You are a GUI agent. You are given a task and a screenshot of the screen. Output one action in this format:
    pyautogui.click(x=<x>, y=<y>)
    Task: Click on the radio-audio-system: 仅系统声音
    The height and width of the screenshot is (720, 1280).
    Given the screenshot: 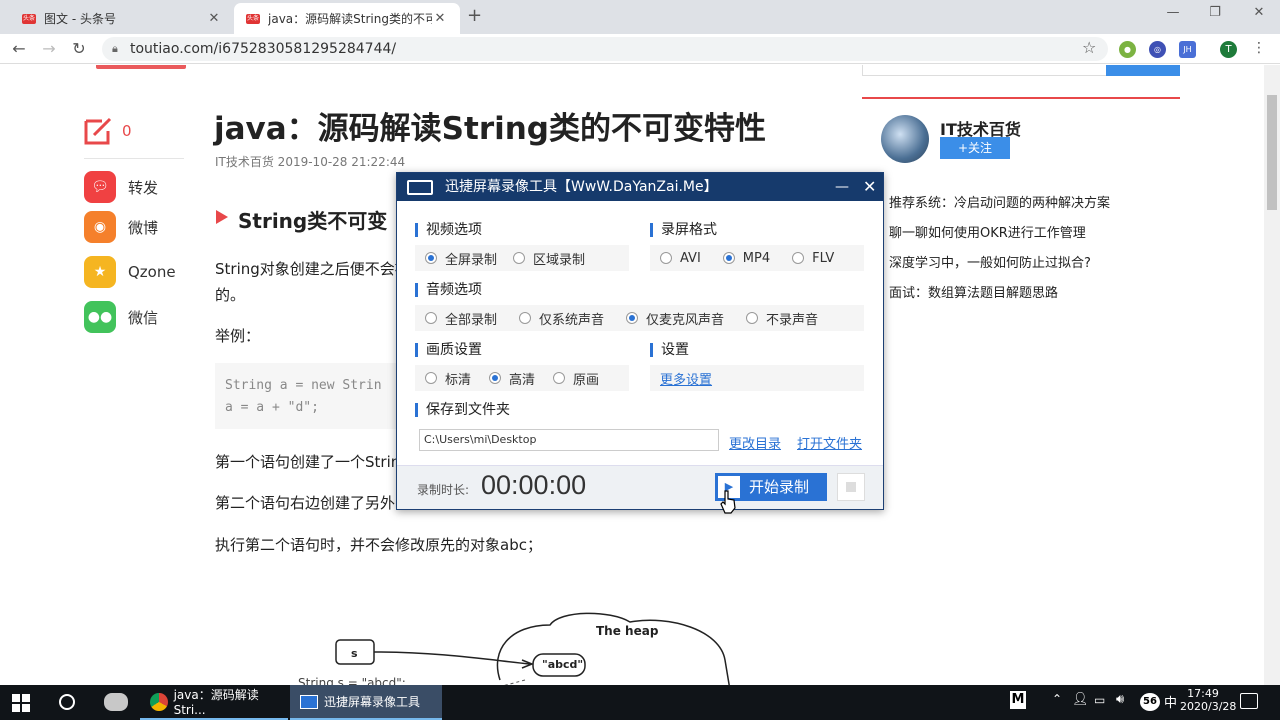 What is the action you would take?
    pyautogui.click(x=561, y=318)
    